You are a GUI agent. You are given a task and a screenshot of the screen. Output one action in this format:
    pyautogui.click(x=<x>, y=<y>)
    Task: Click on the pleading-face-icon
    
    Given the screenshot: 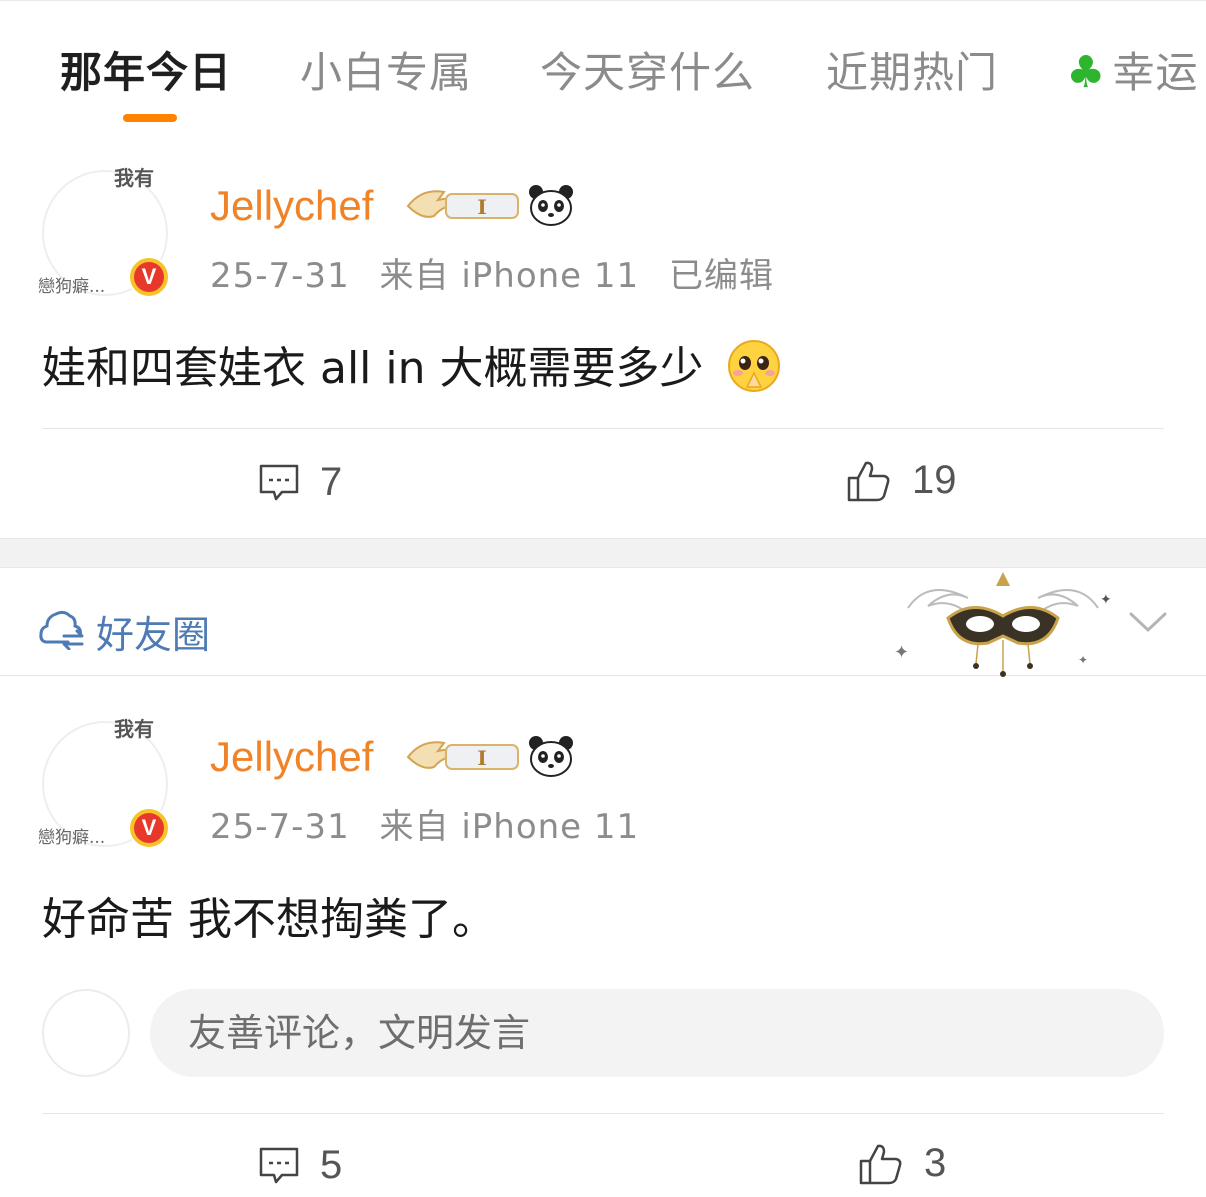 What is the action you would take?
    pyautogui.click(x=754, y=366)
    